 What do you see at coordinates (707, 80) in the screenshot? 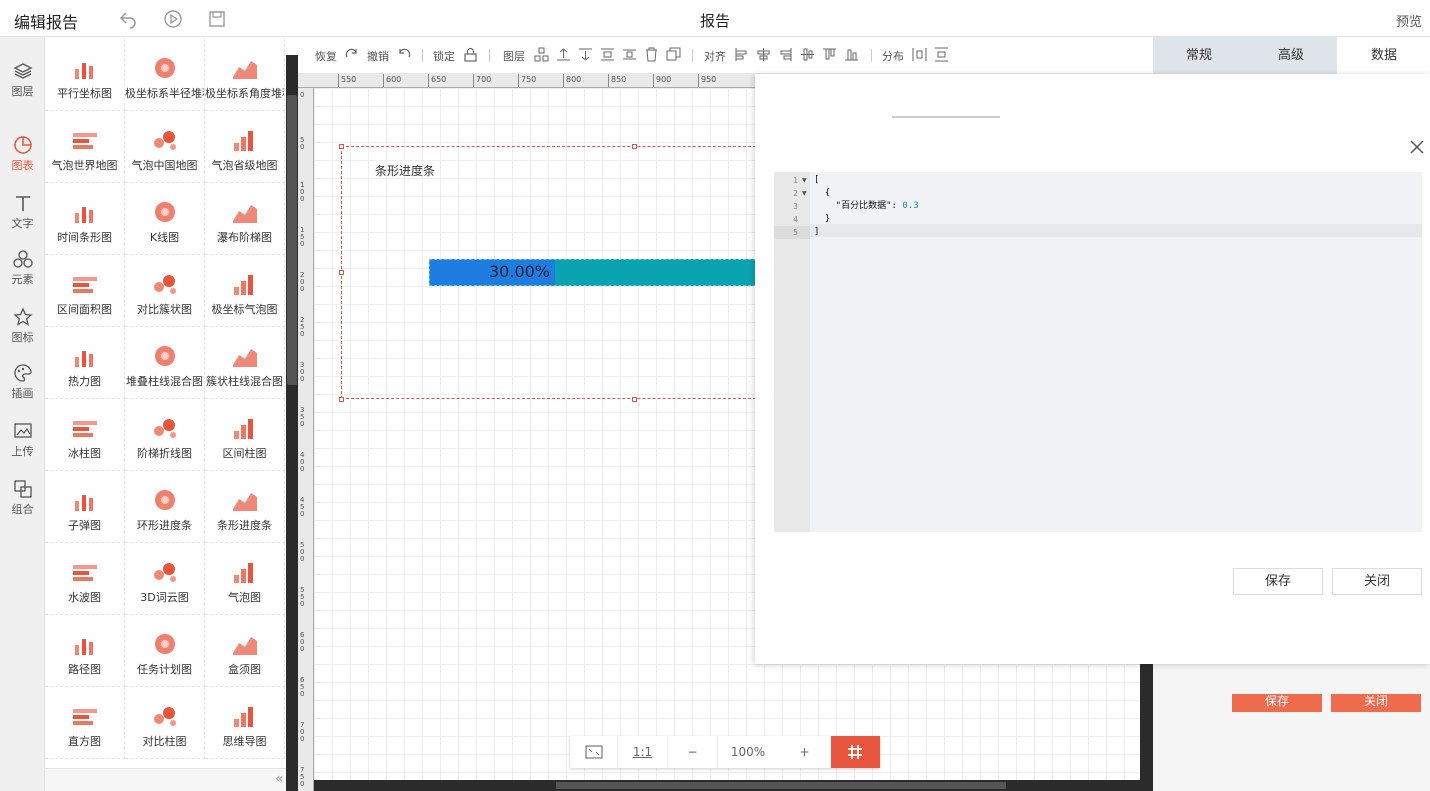
I see `ruler-tick-label: 950` at bounding box center [707, 80].